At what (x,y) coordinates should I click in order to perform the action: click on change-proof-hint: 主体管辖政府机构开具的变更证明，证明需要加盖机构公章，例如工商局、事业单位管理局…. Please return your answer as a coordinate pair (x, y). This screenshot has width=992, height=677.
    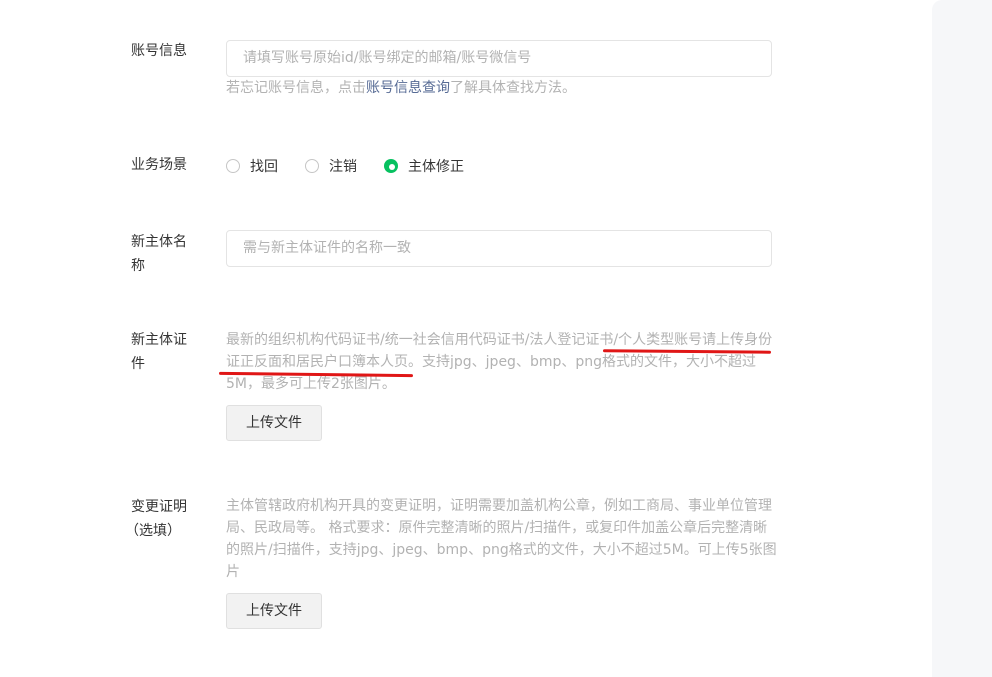
    Looking at the image, I should click on (501, 539).